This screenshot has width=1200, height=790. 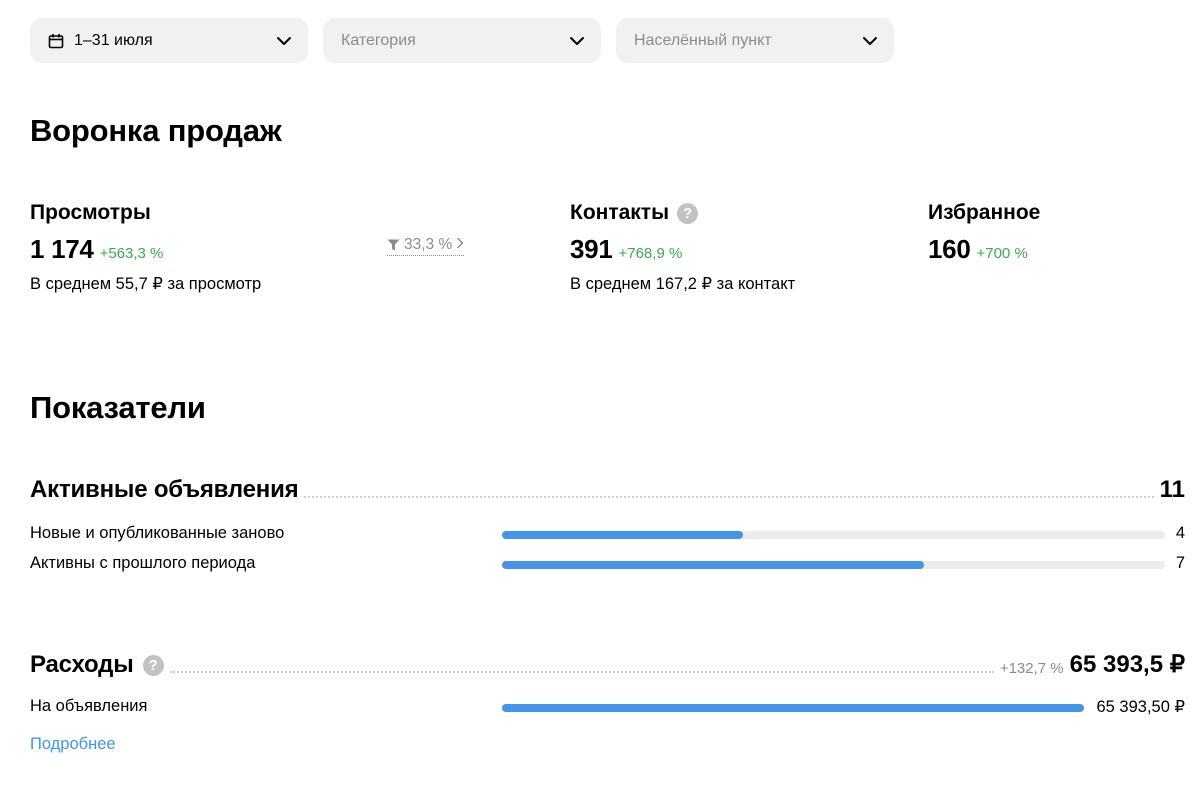 I want to click on active-ads-header: Активные объявления 11, so click(x=607, y=490).